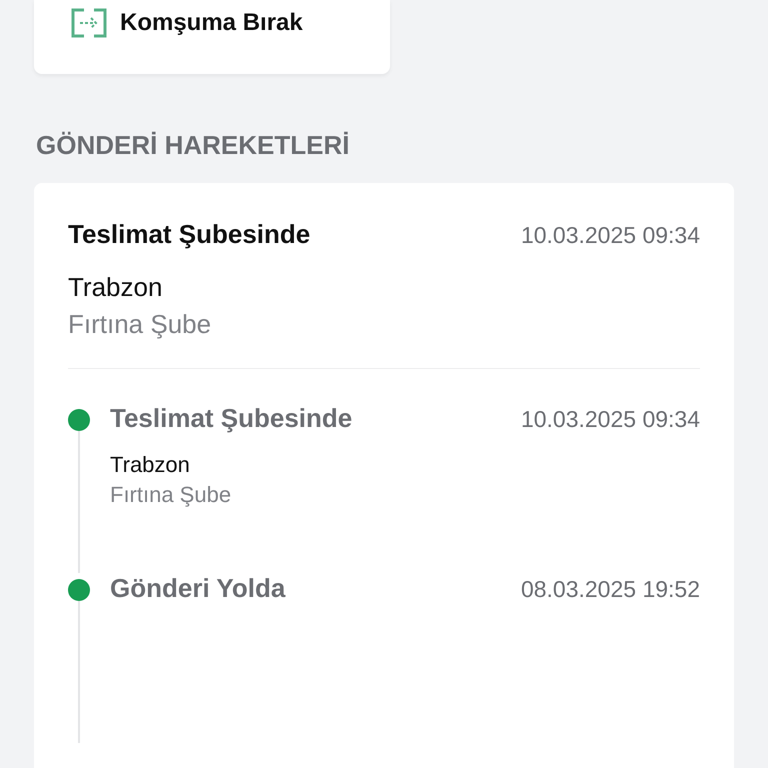  What do you see at coordinates (140, 324) in the screenshot?
I see `branch-text: Fırtına Şube` at bounding box center [140, 324].